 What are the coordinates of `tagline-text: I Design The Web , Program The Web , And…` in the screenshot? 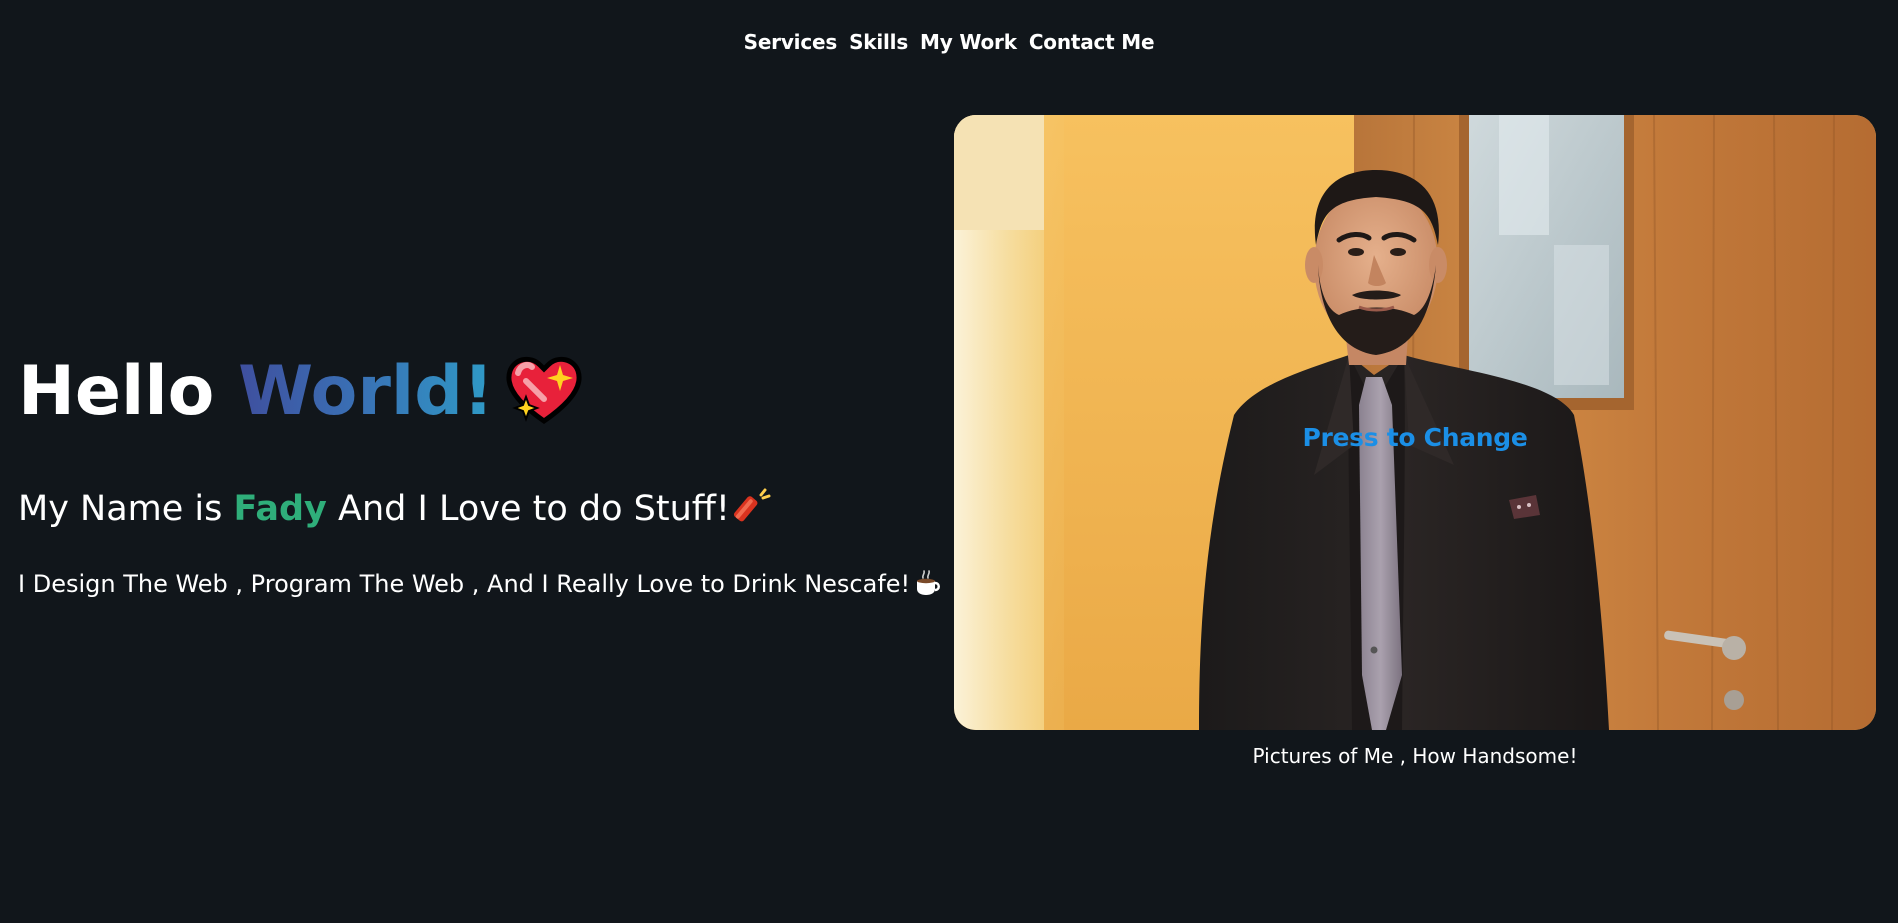 It's located at (464, 584).